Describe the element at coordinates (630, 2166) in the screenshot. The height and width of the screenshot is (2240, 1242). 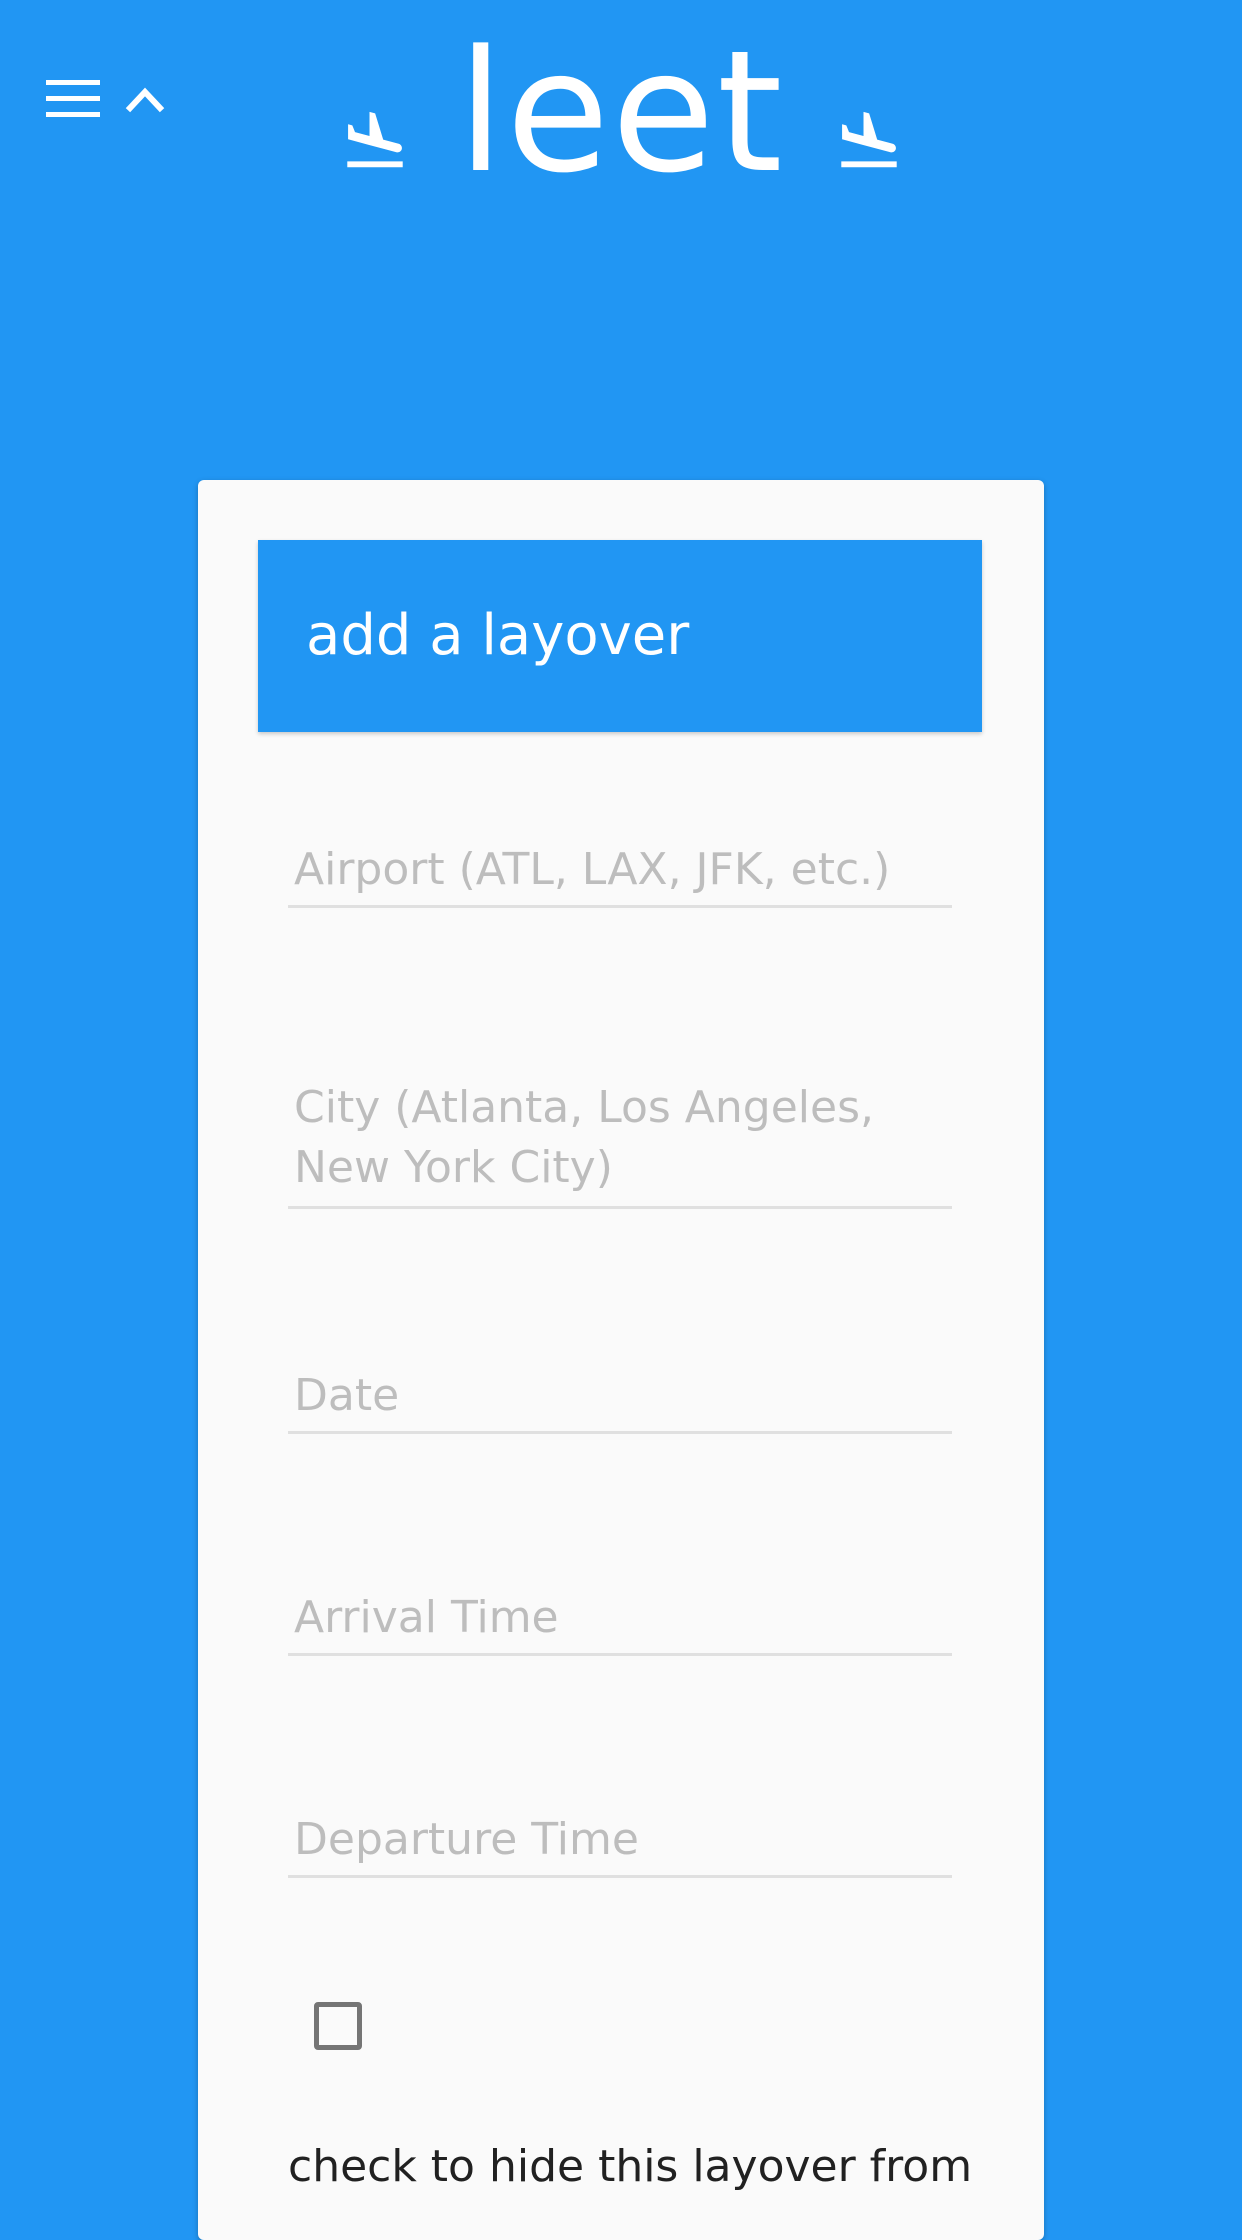
I see `hide-layover-label: check to hide this layover from` at that location.